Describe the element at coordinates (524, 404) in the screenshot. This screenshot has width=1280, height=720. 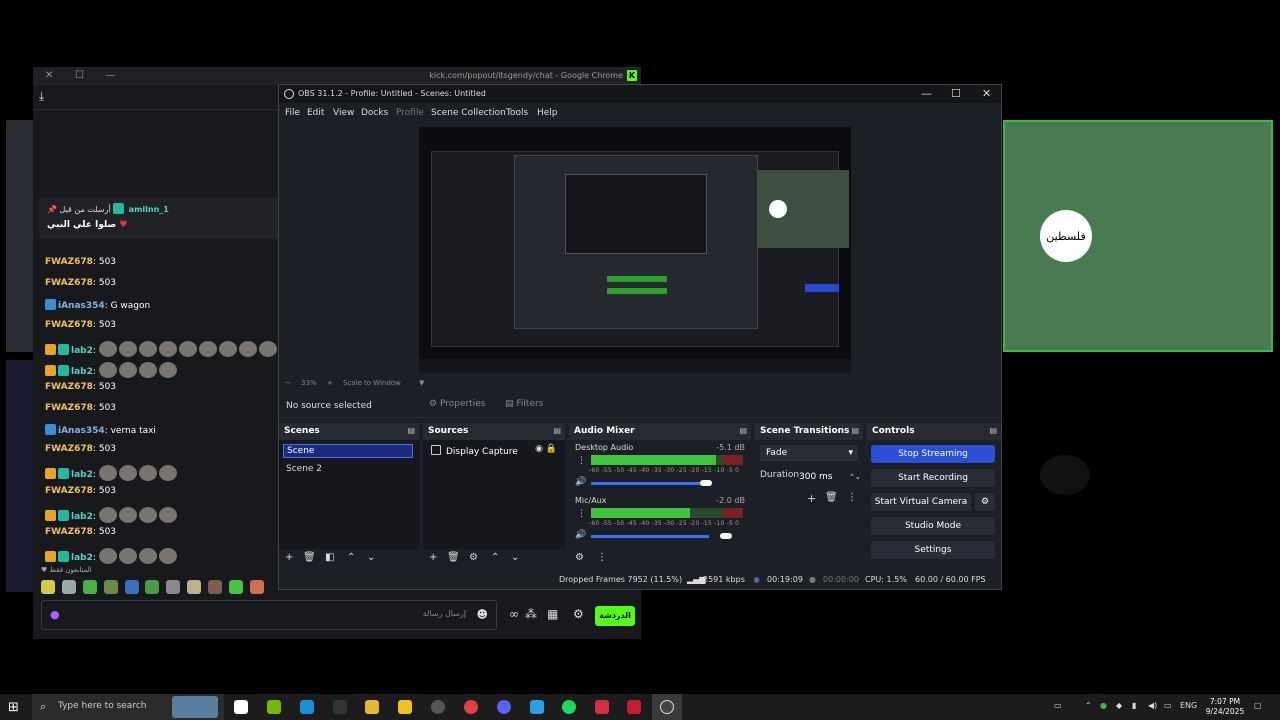
I see `filters-button: ▤ Filters` at that location.